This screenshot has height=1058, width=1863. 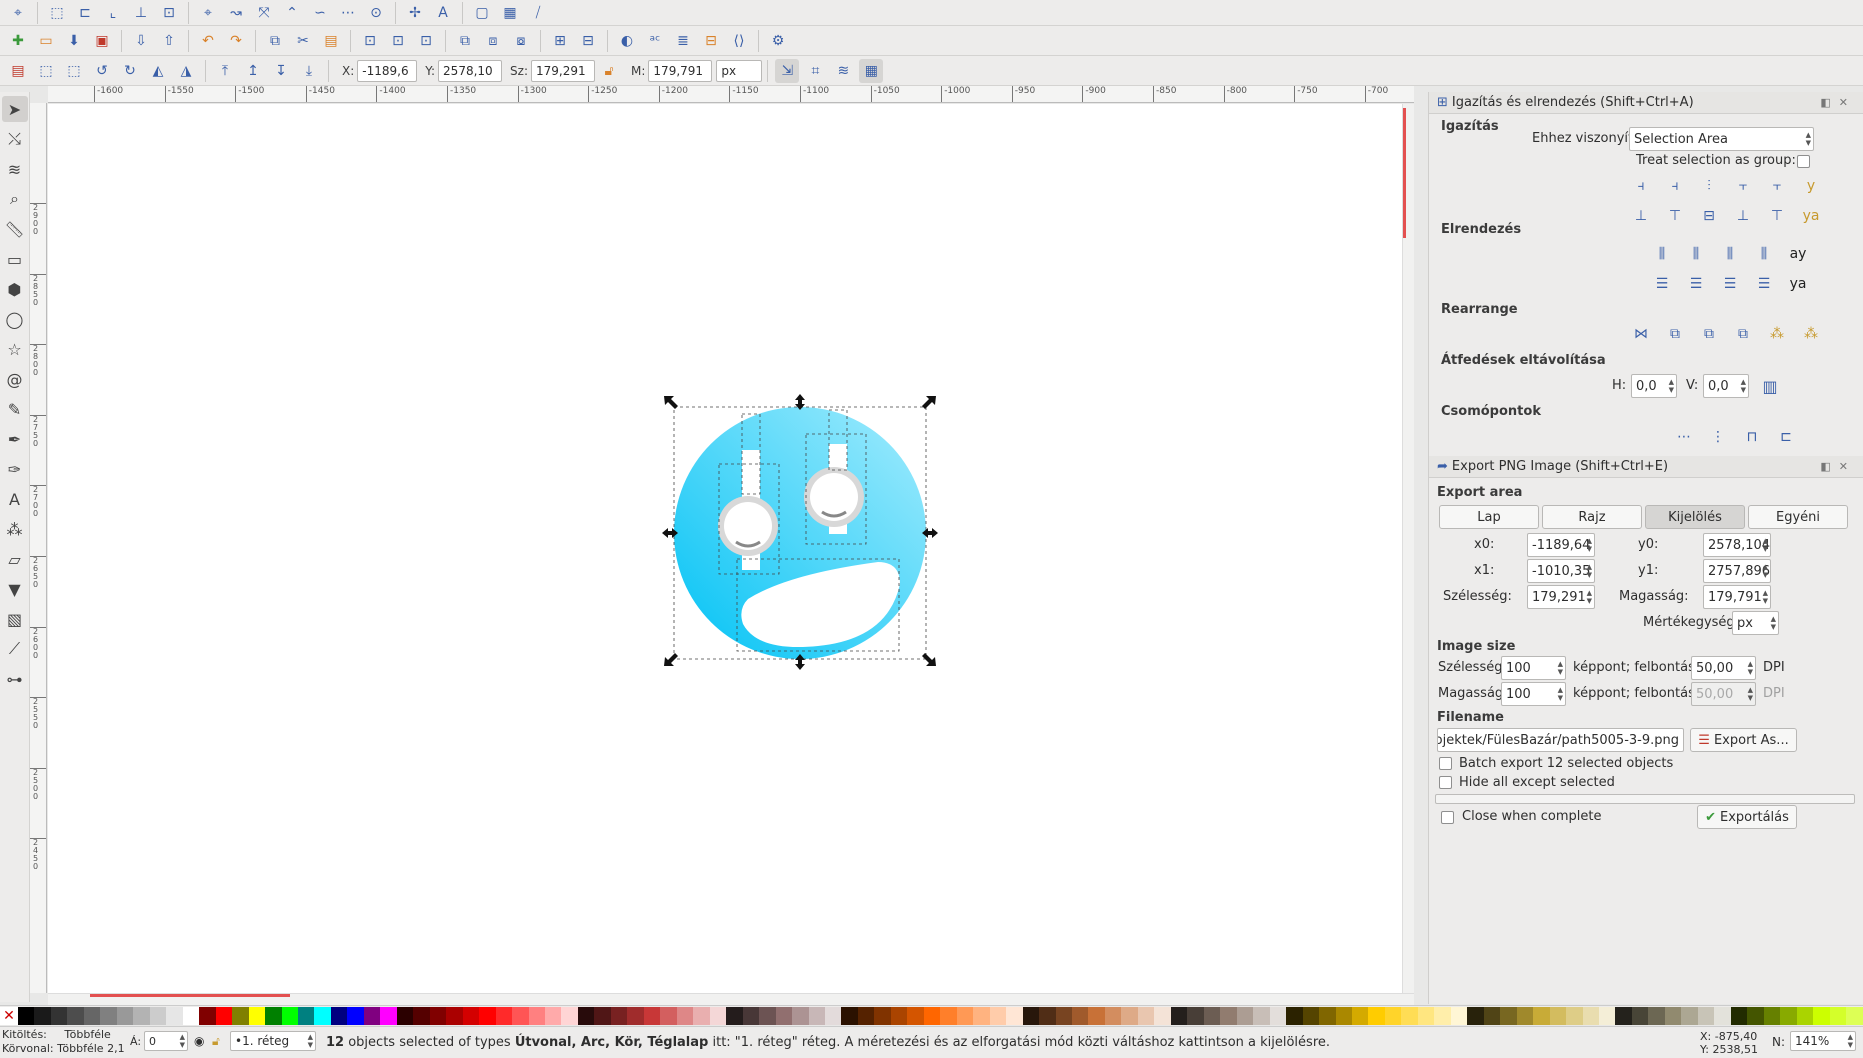 What do you see at coordinates (1489, 517) in the screenshot?
I see `export-tab-lap: Lap` at bounding box center [1489, 517].